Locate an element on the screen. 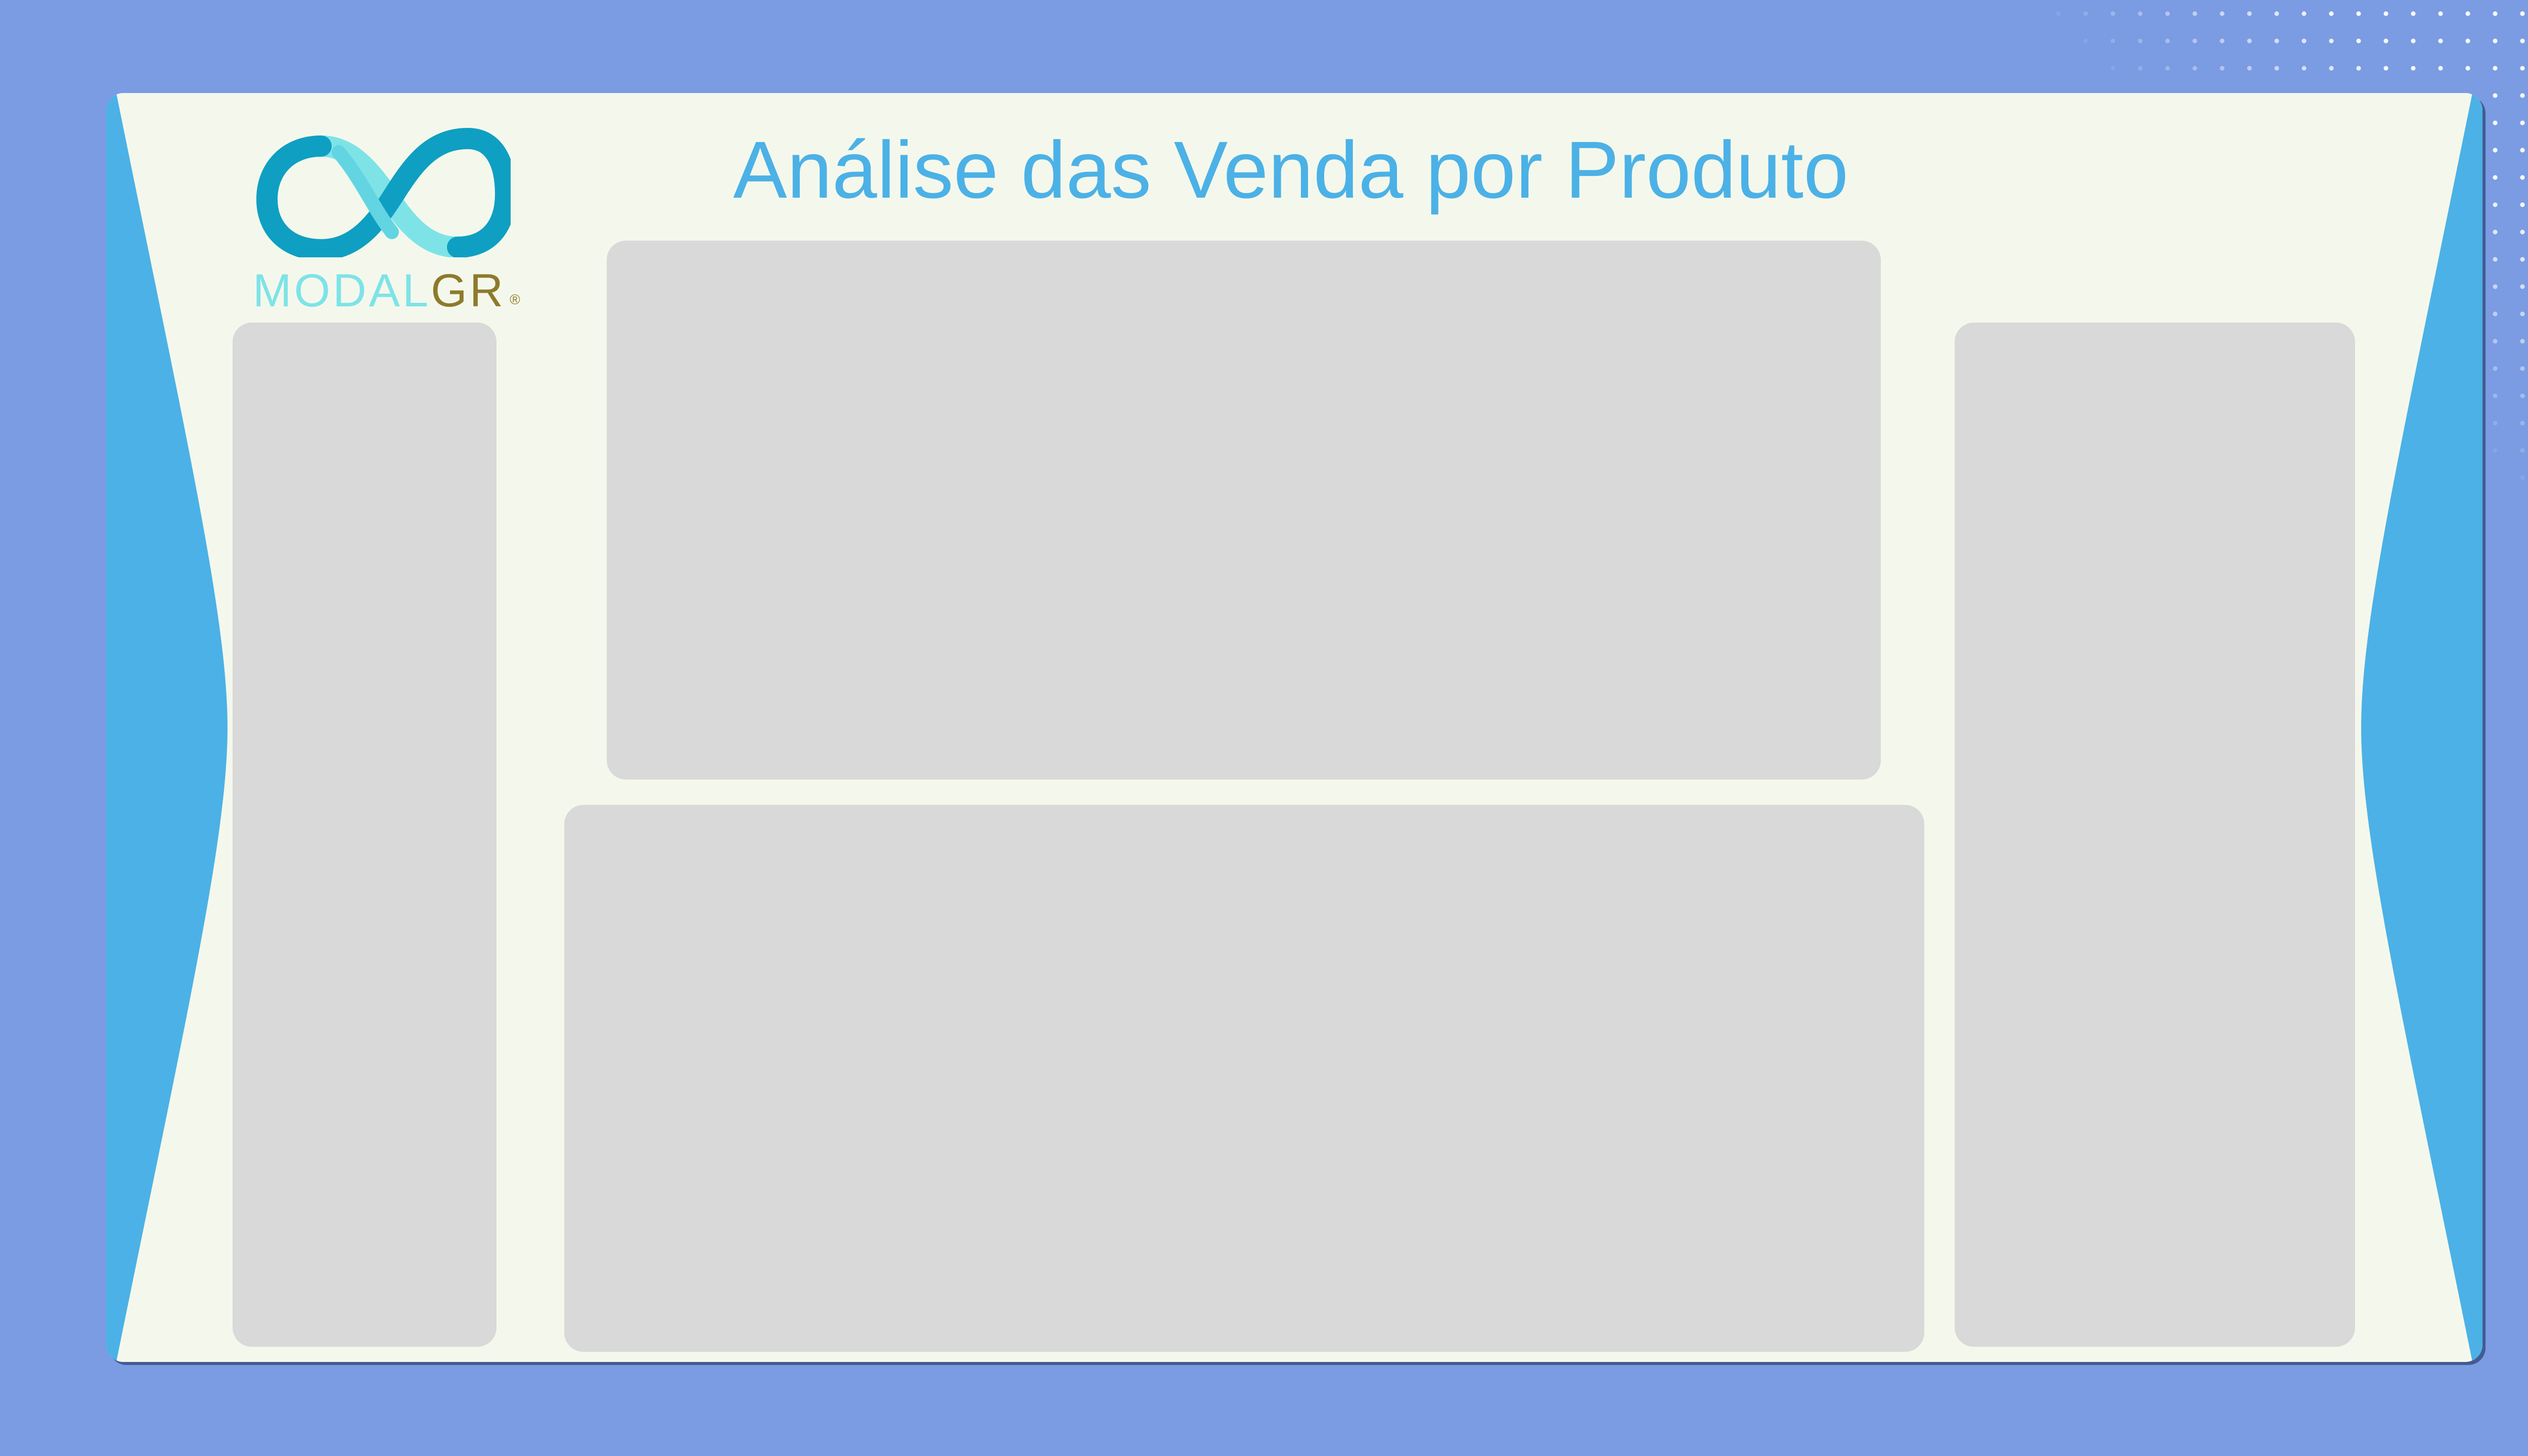 This screenshot has height=1456, width=2528. right-visual-panel is located at coordinates (2155, 835).